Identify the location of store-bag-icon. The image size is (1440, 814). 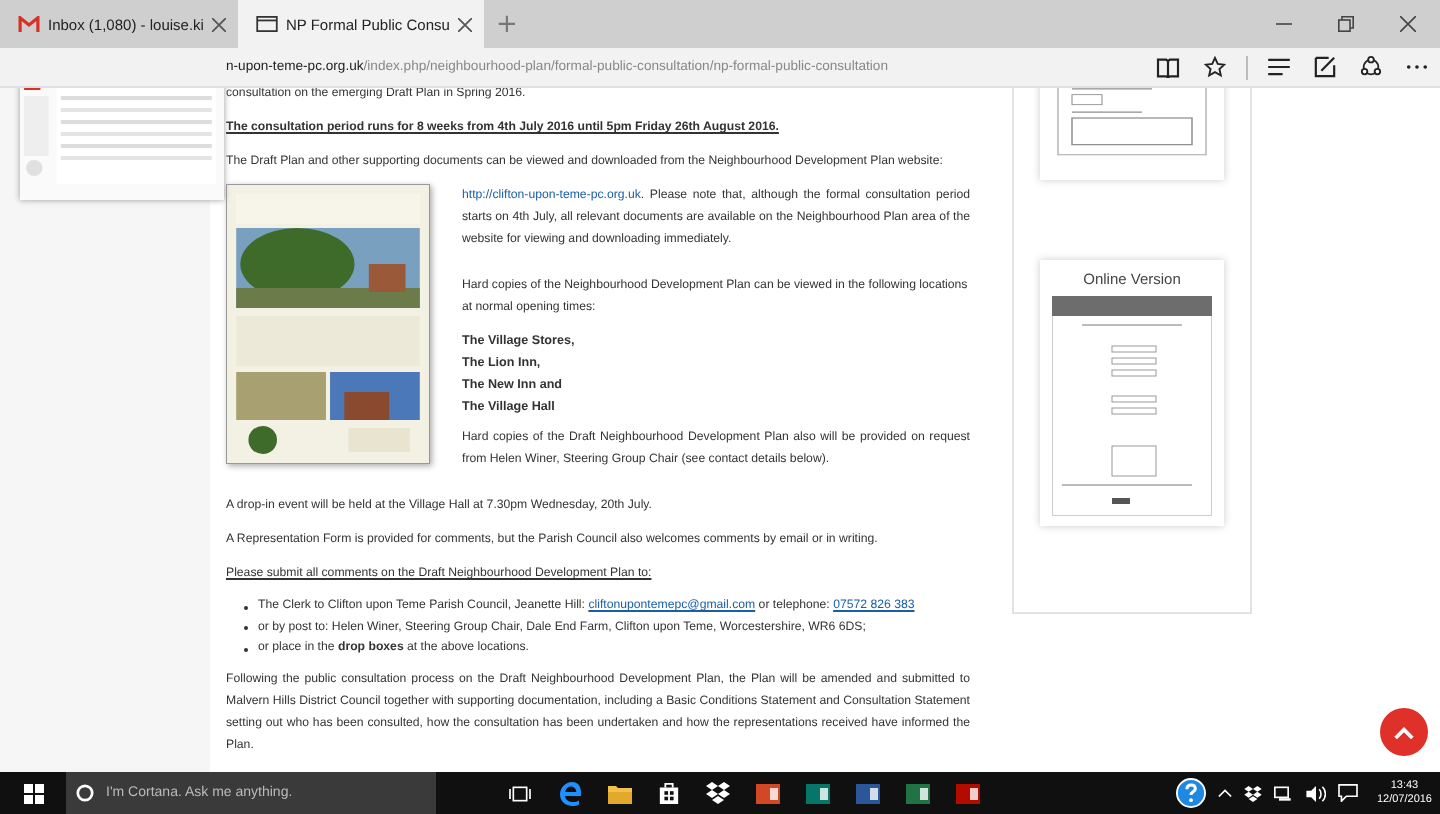
(669, 793).